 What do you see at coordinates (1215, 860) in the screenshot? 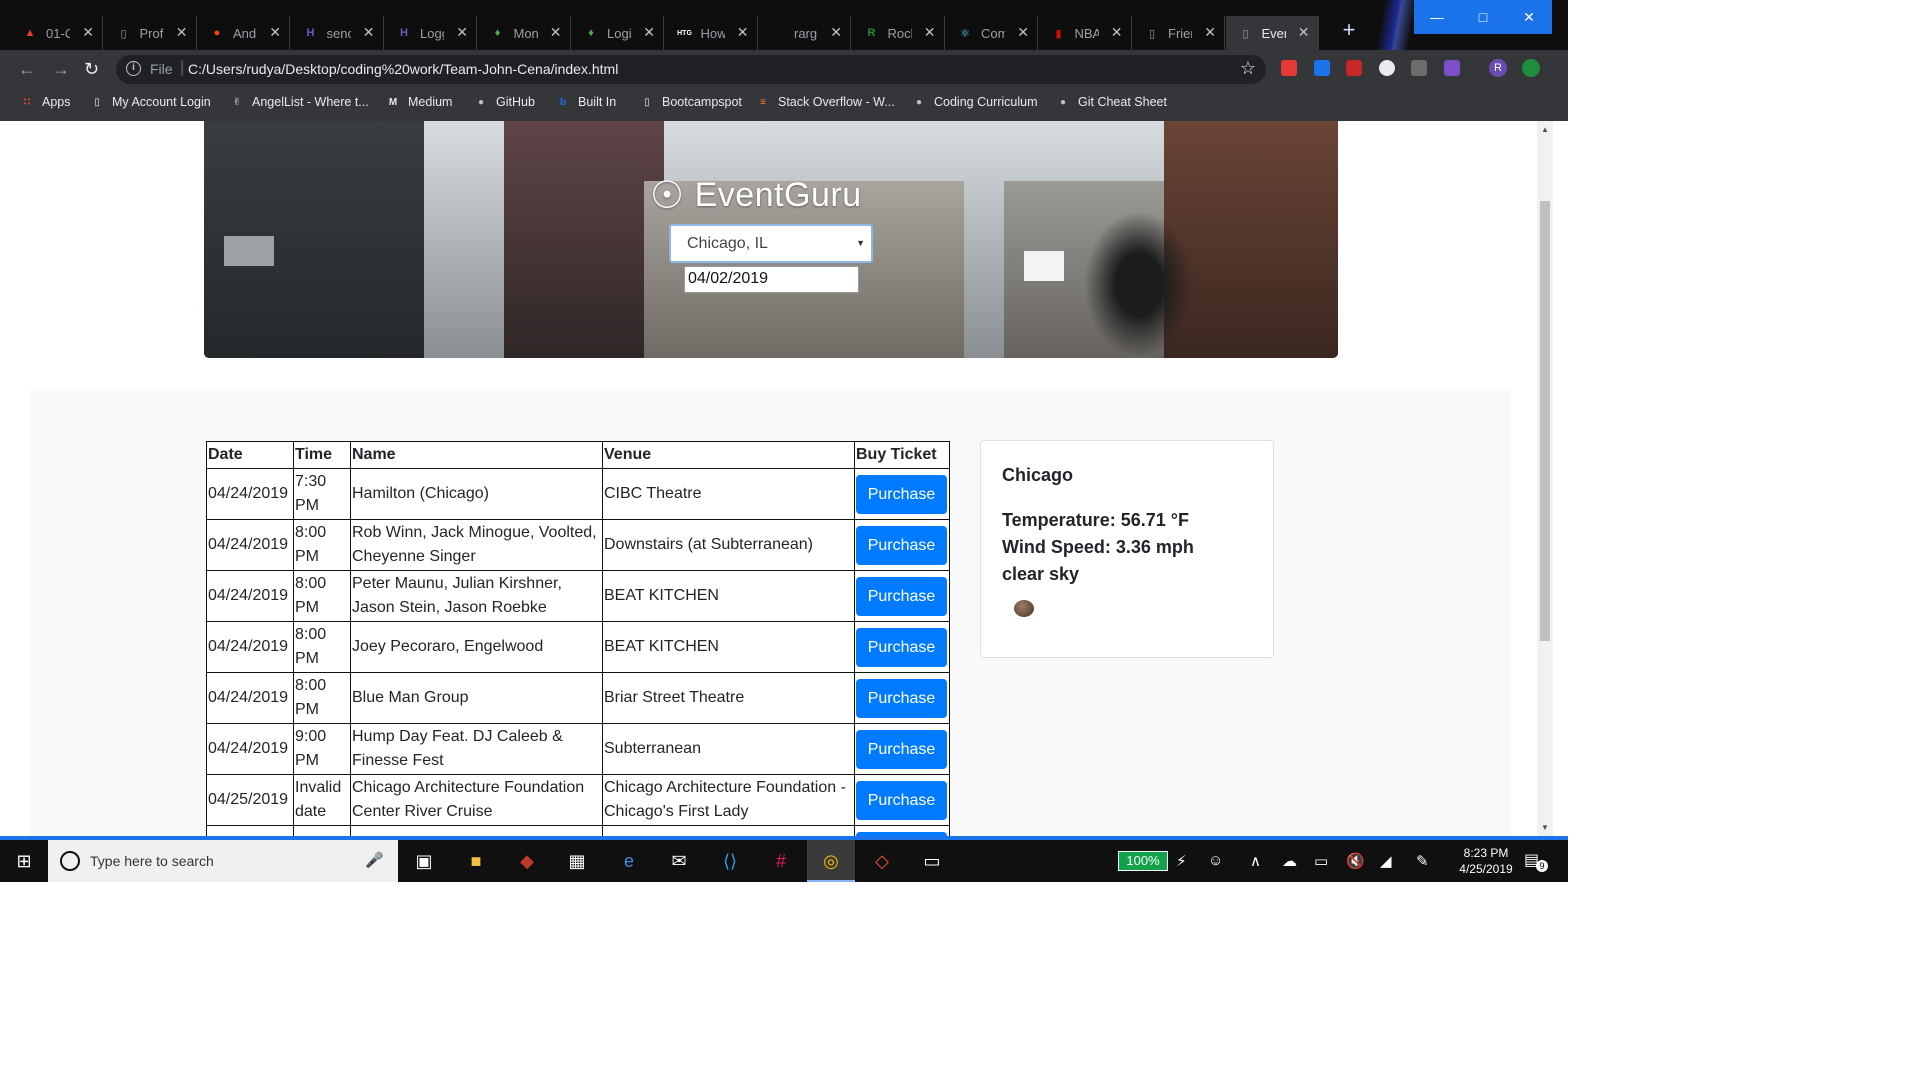
I see `people-icon: ☺` at bounding box center [1215, 860].